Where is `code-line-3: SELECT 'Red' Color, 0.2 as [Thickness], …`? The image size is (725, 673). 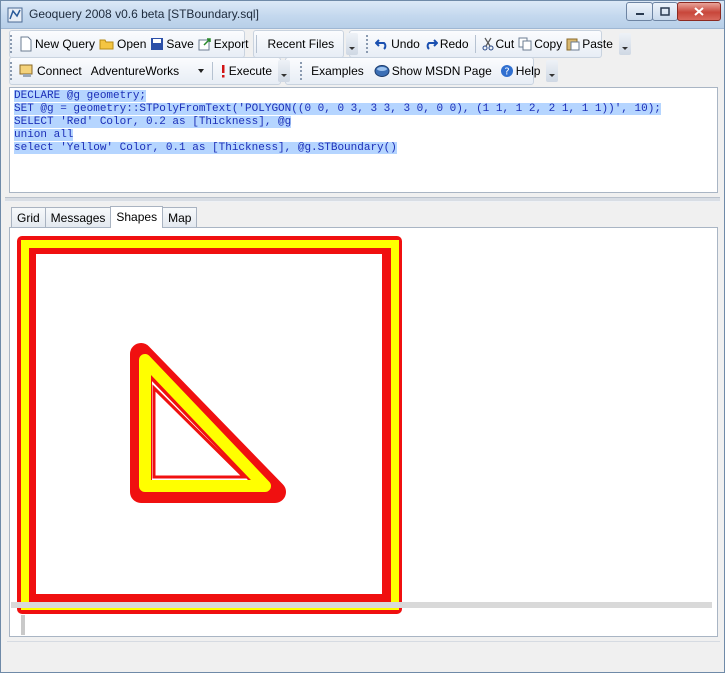
code-line-3: SELECT 'Red' Color, 0.2 as [Thickness], … is located at coordinates (363, 122).